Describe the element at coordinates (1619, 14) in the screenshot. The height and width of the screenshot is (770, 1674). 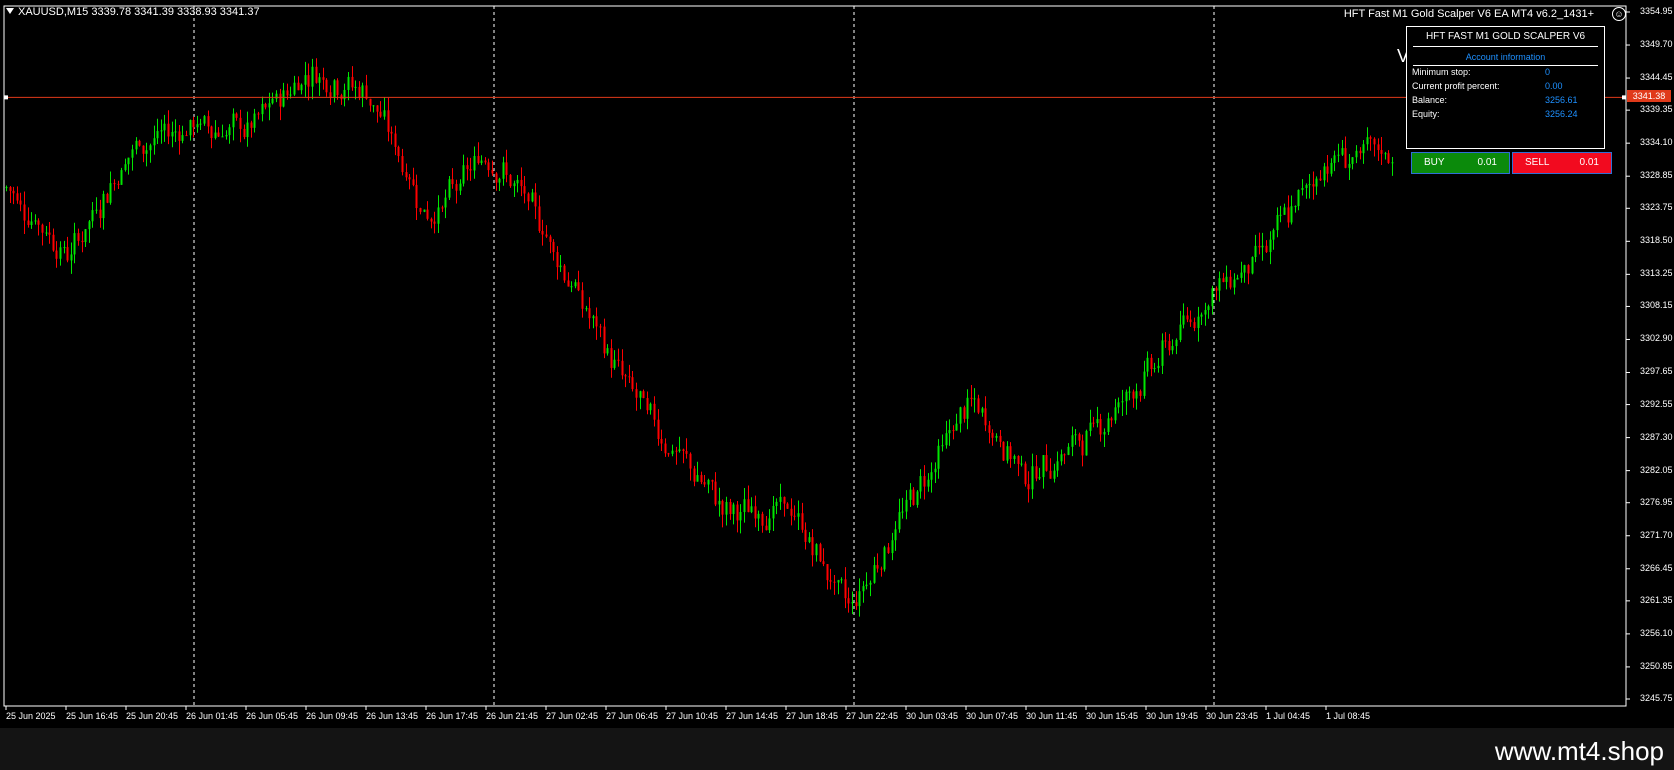
I see `smiley-icon: ☺` at that location.